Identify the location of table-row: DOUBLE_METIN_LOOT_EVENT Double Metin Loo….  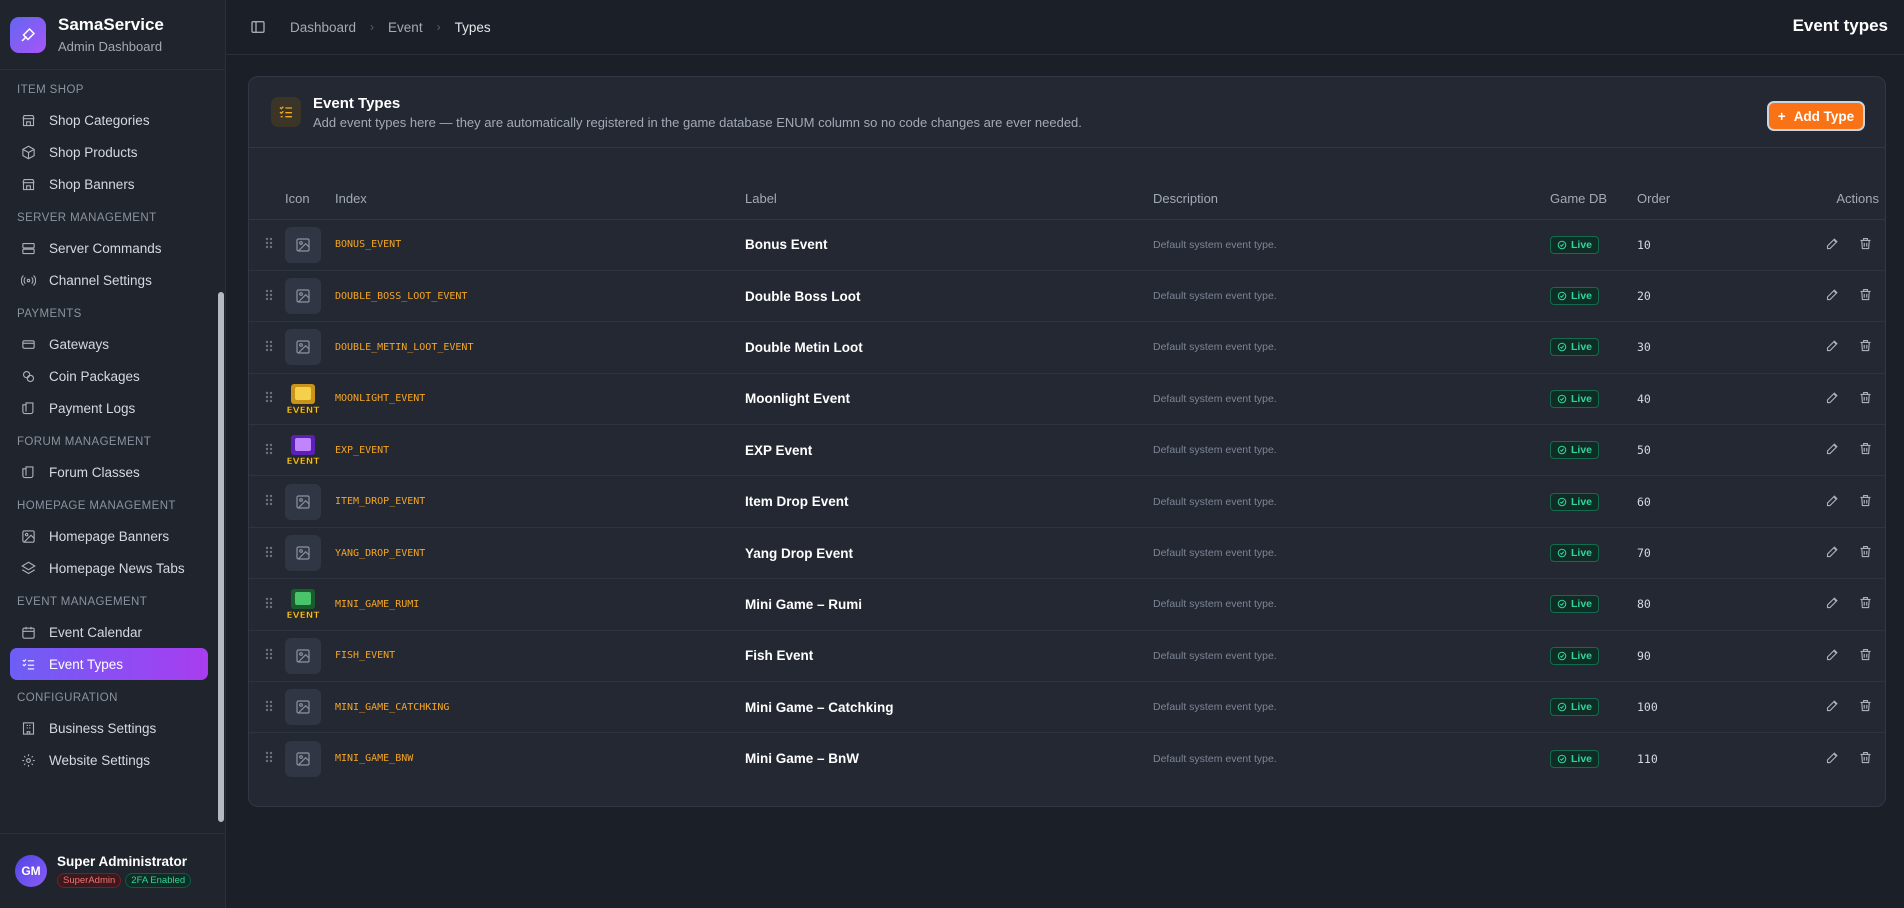
(1067, 347).